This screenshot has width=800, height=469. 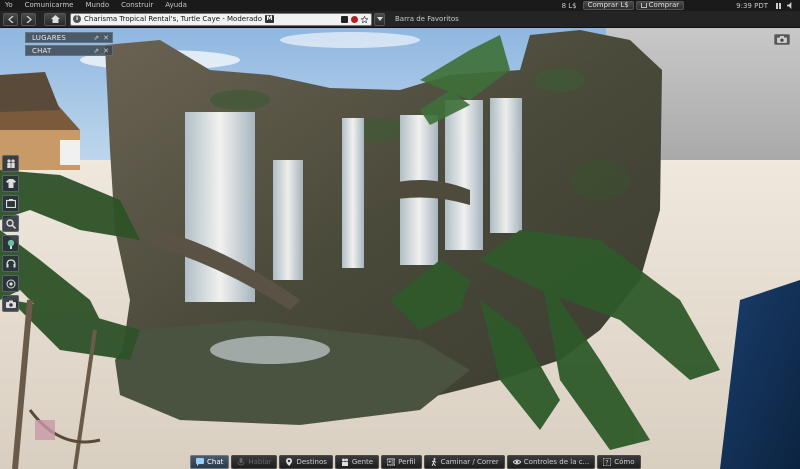 I want to click on location-dropdown-button, so click(x=379, y=19).